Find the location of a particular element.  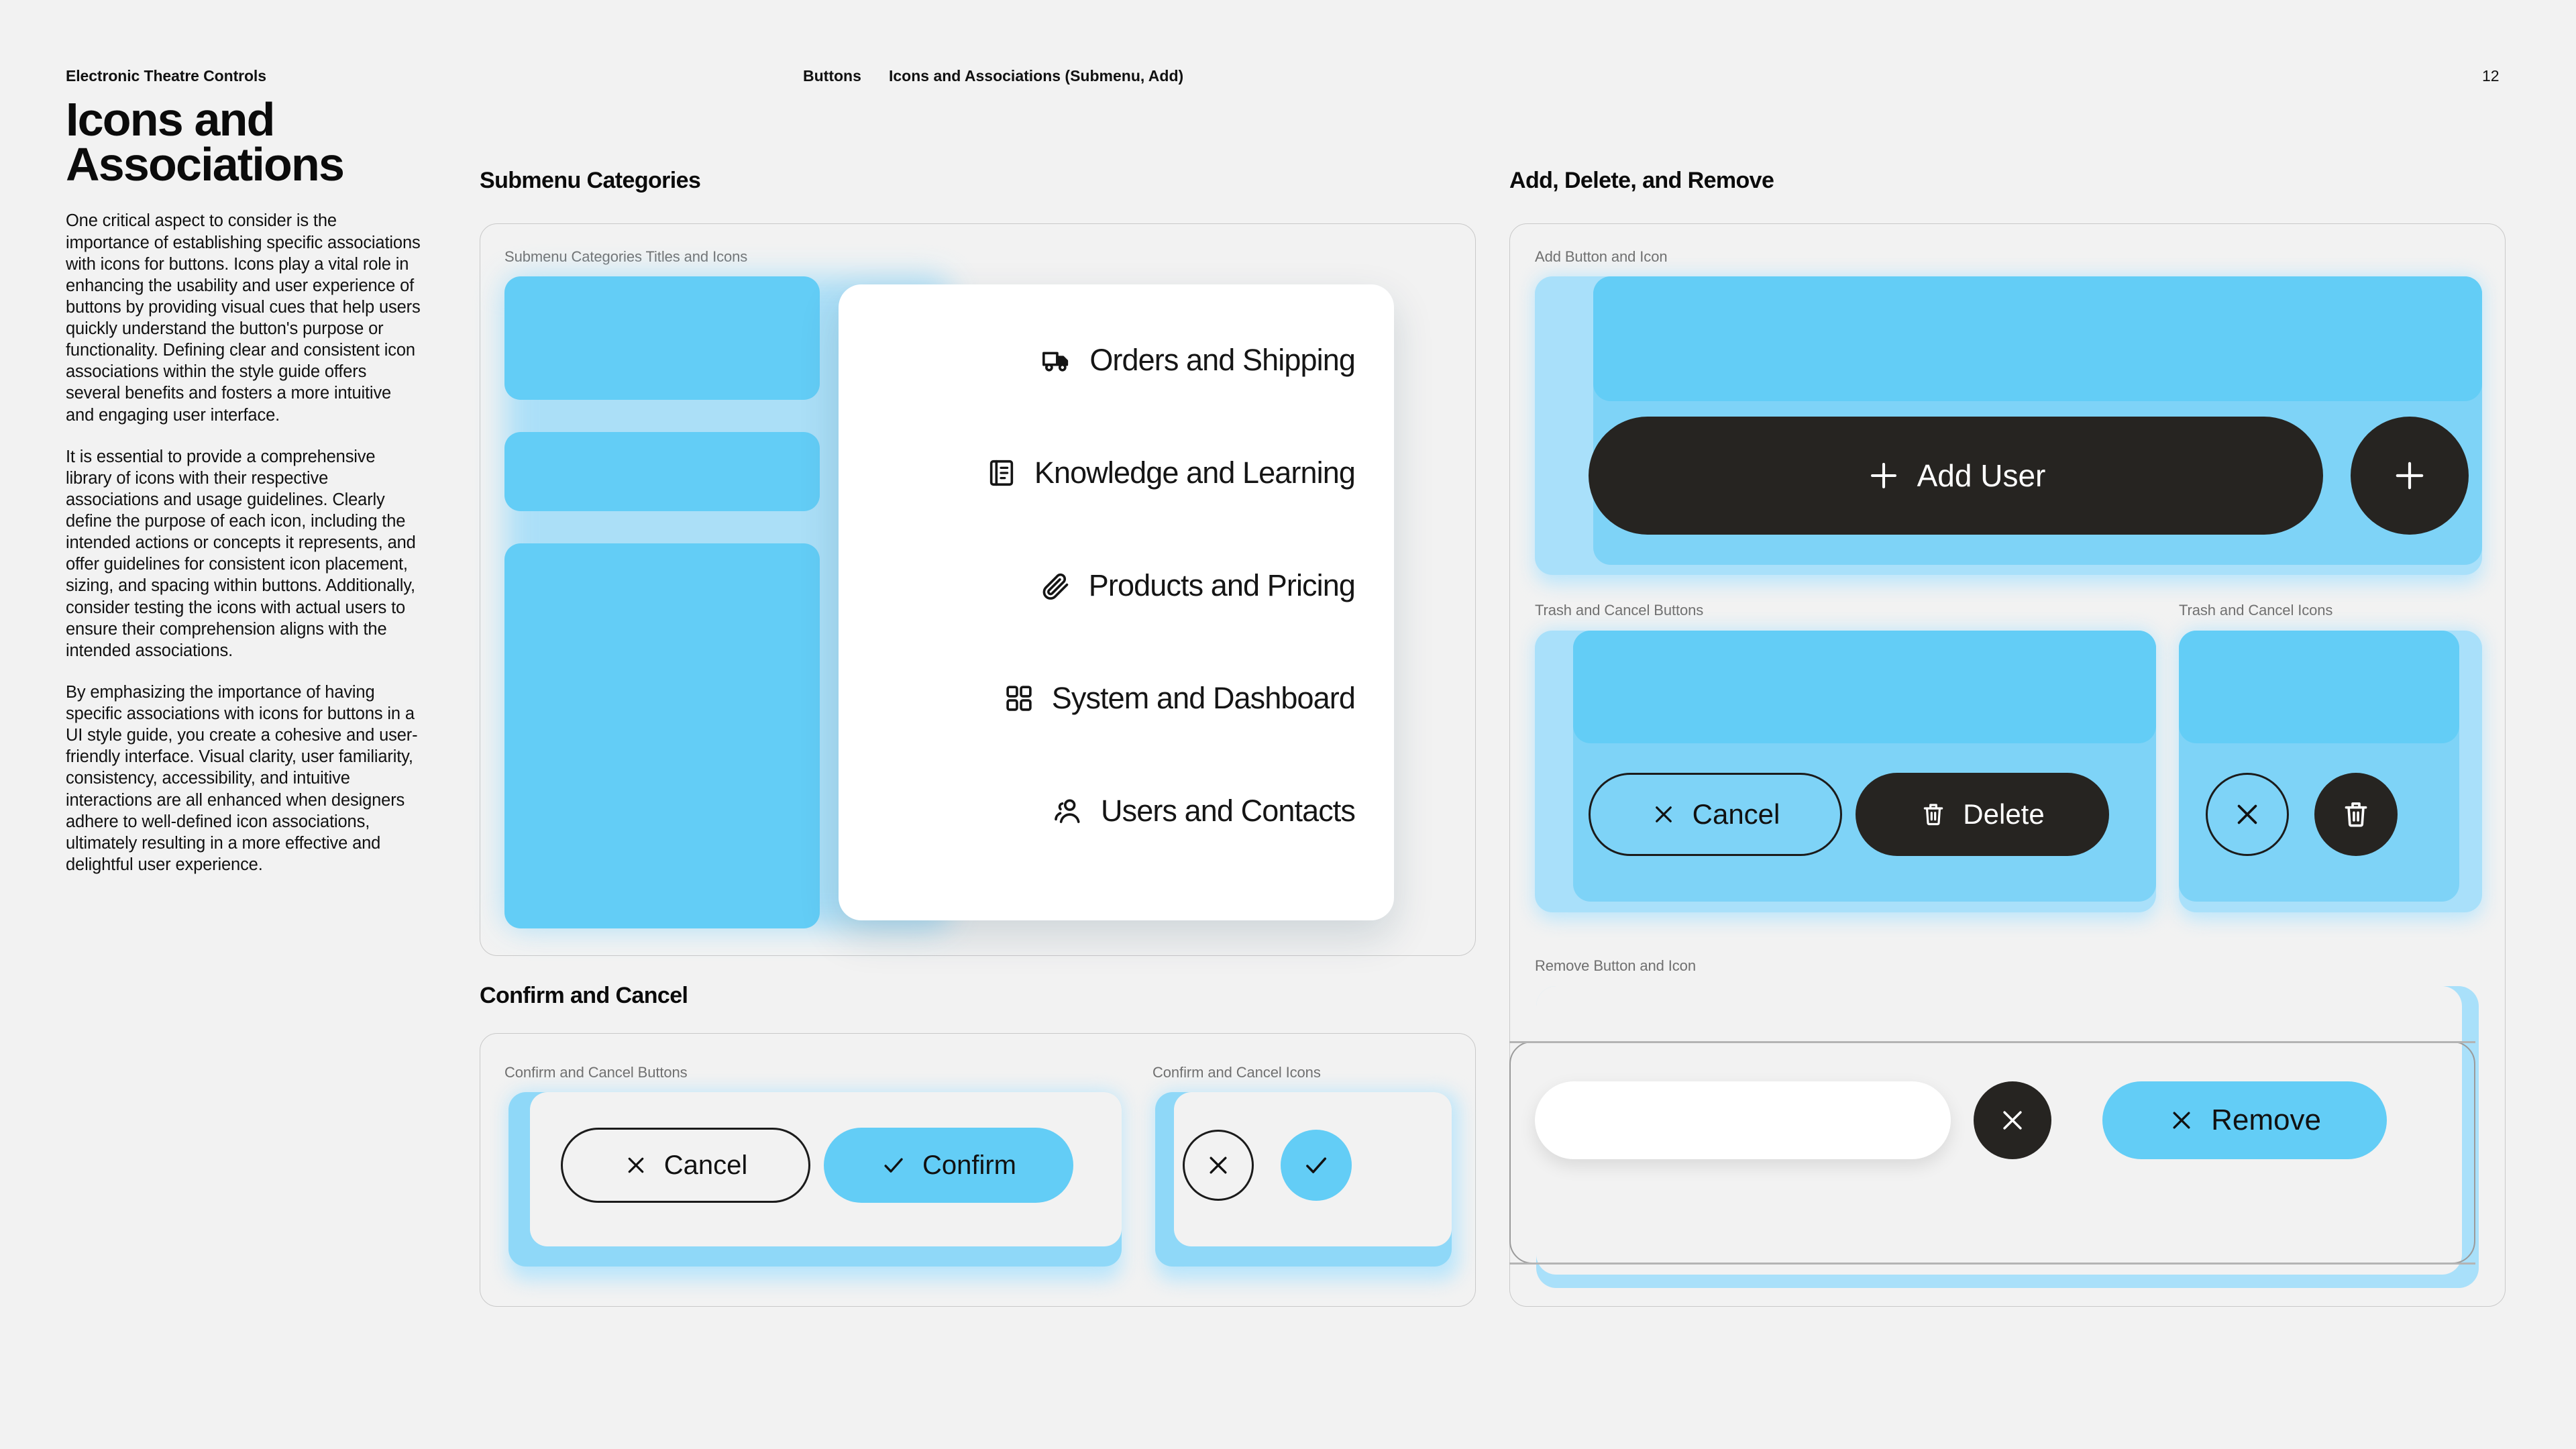

submenu-blue-bars is located at coordinates (662, 602).